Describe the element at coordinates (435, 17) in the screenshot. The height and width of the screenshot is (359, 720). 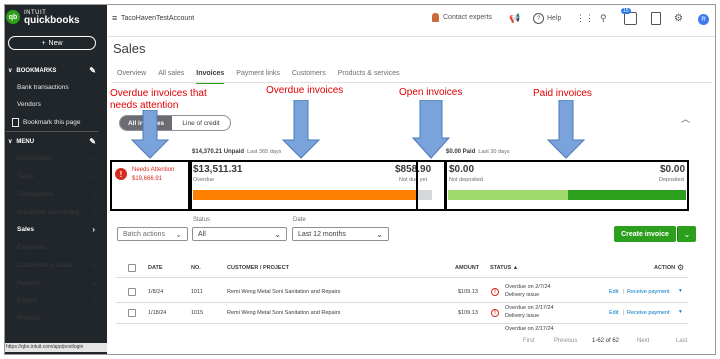
I see `person-icon` at that location.